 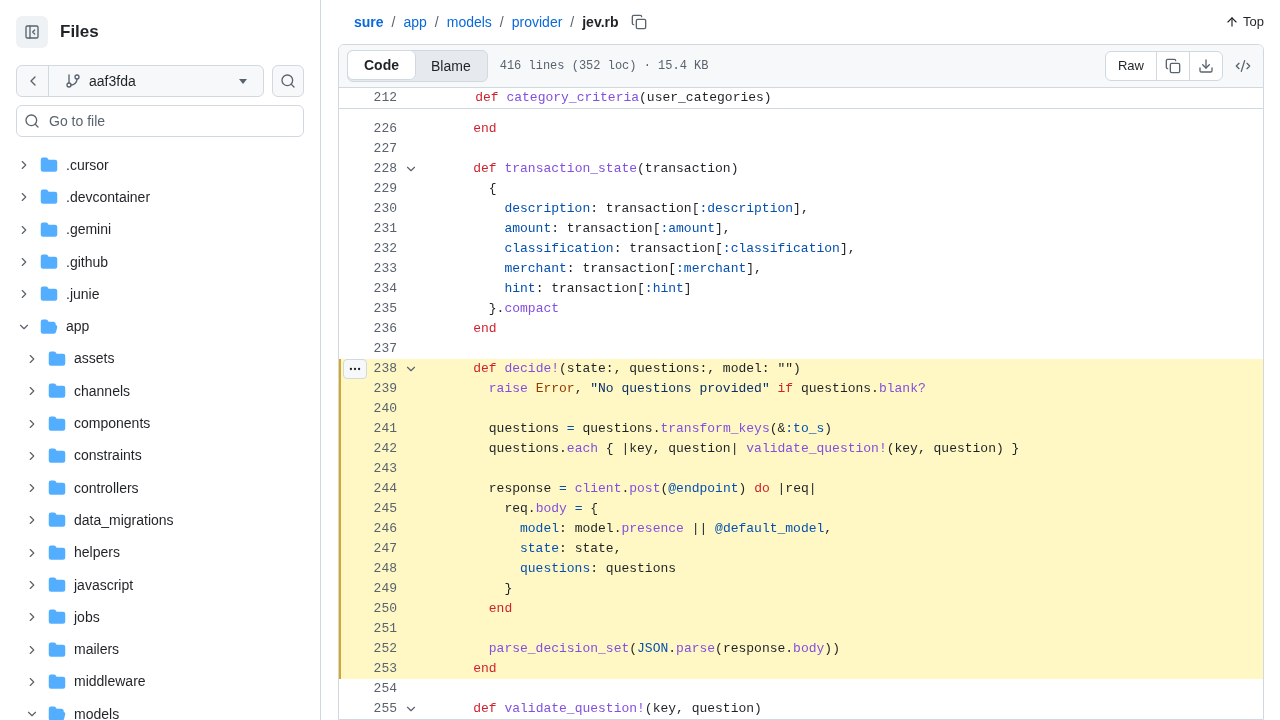 I want to click on line-number: 243, so click(x=384, y=469).